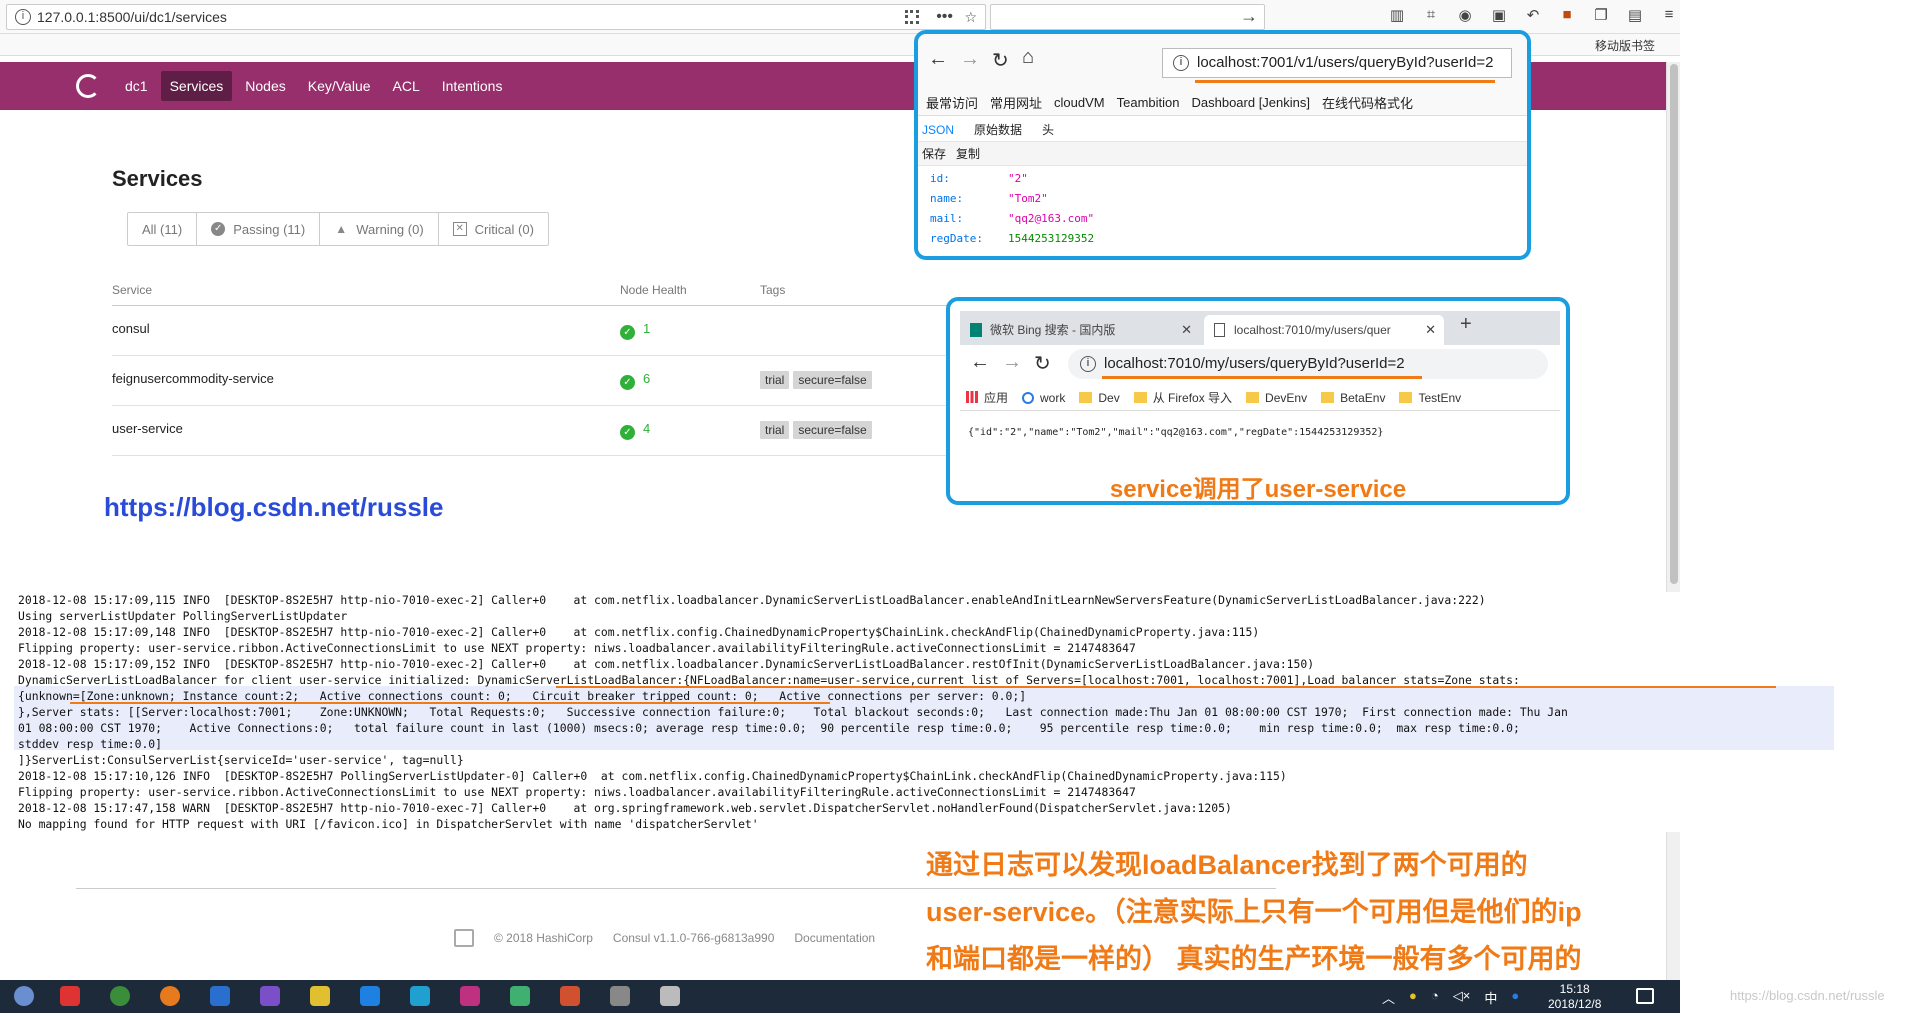 The width and height of the screenshot is (1920, 1013). I want to click on filter-critical: ✕ Critical (0), so click(493, 229).